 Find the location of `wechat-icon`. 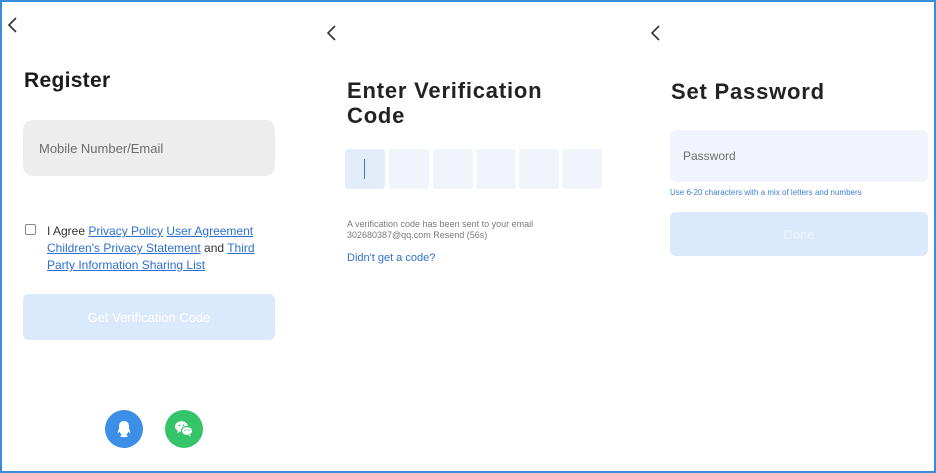

wechat-icon is located at coordinates (184, 429).